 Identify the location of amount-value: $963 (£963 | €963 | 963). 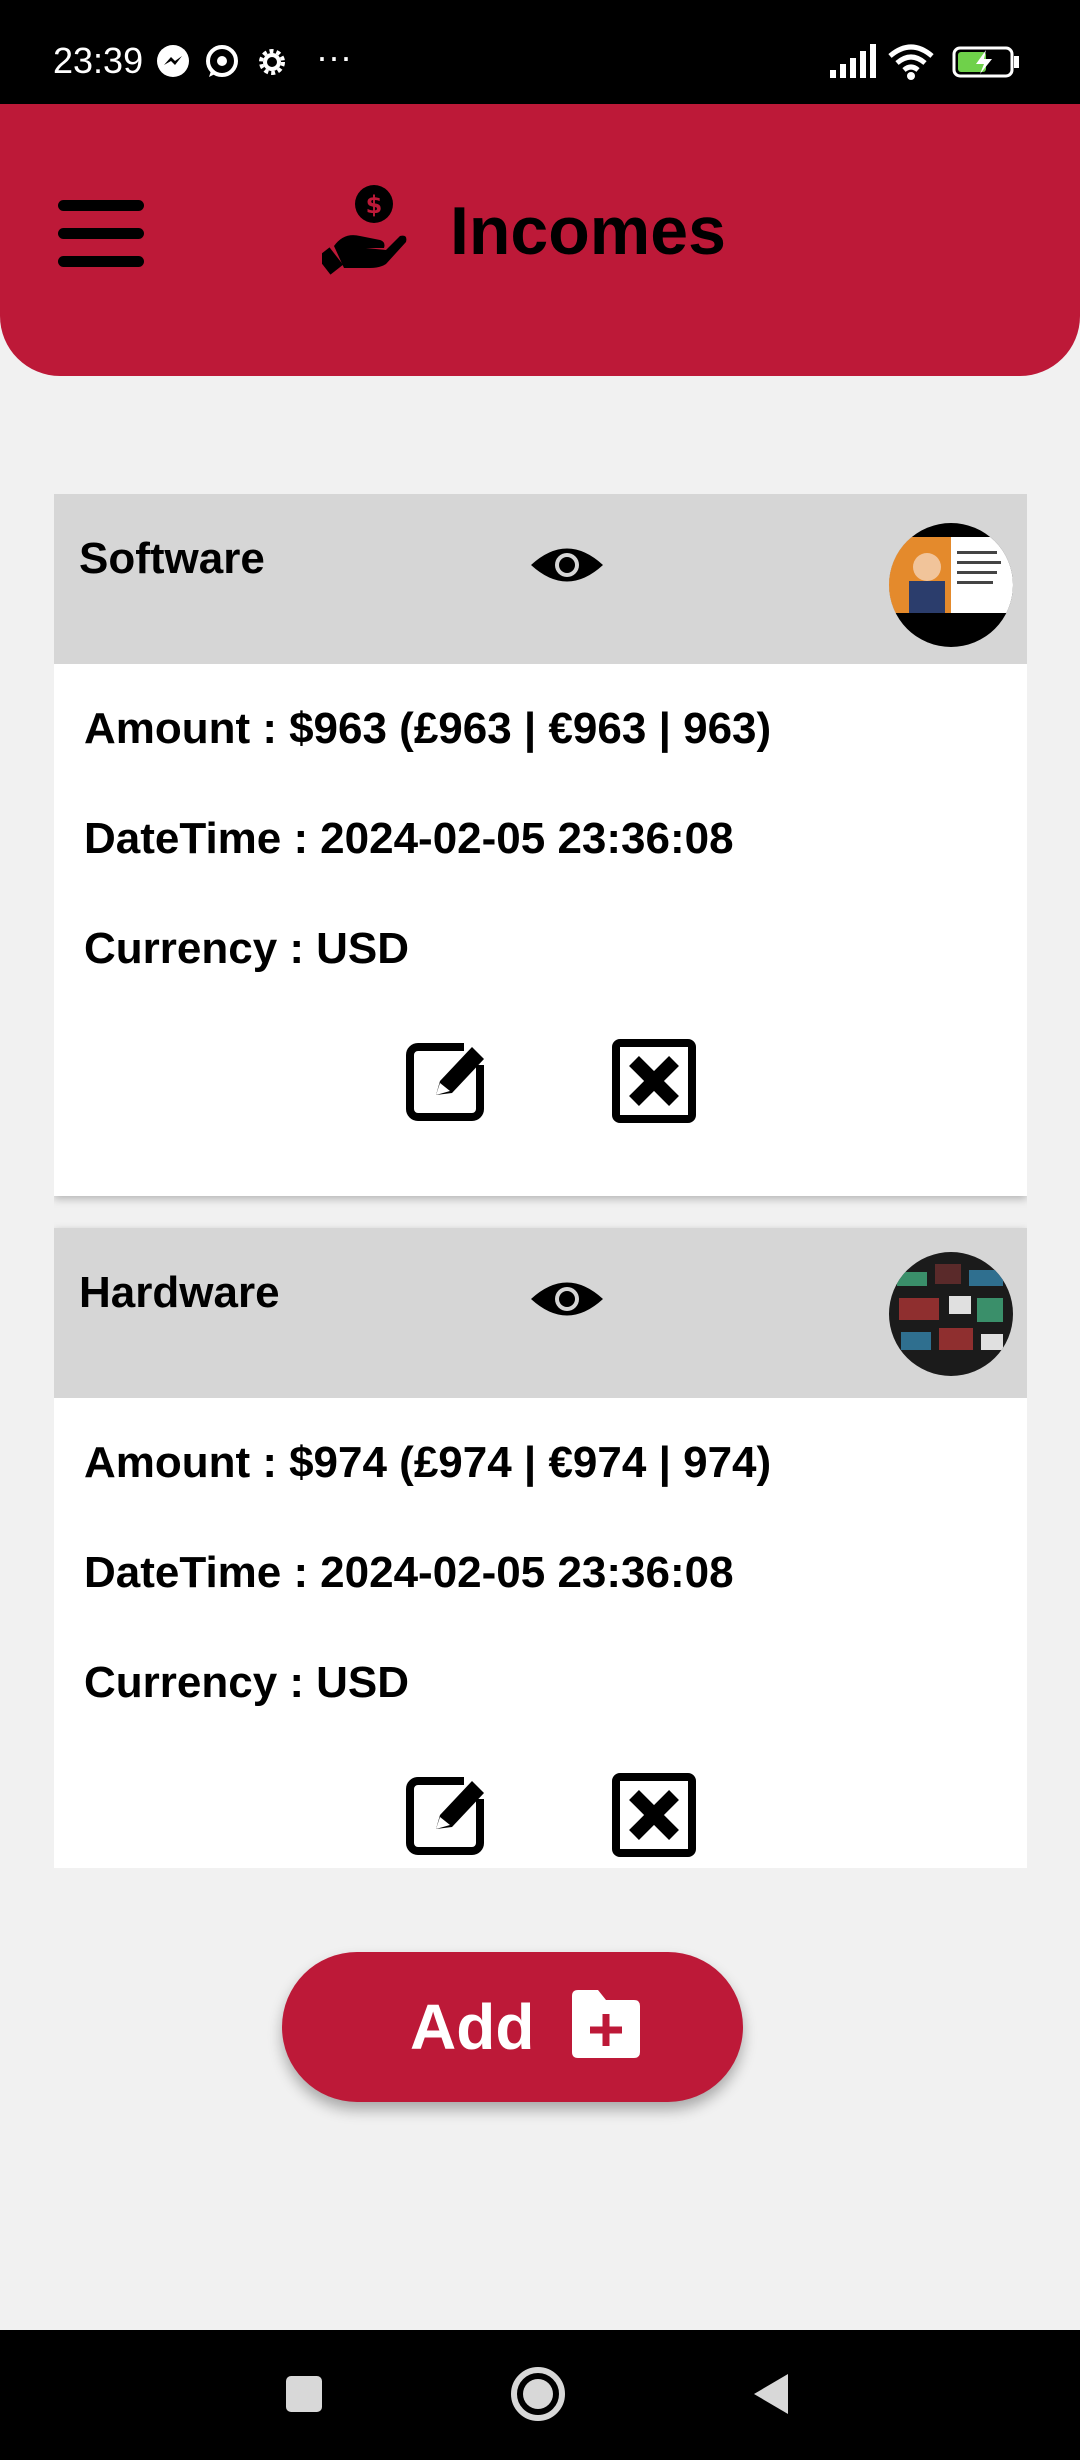
(530, 728).